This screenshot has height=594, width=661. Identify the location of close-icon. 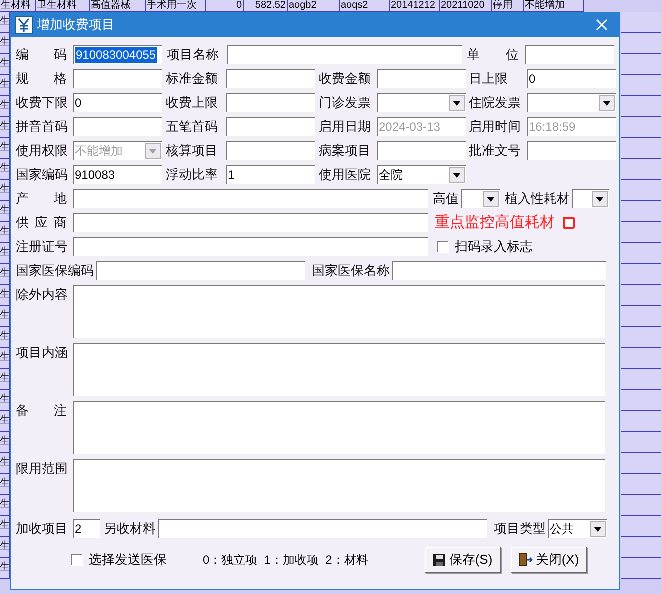
(602, 25).